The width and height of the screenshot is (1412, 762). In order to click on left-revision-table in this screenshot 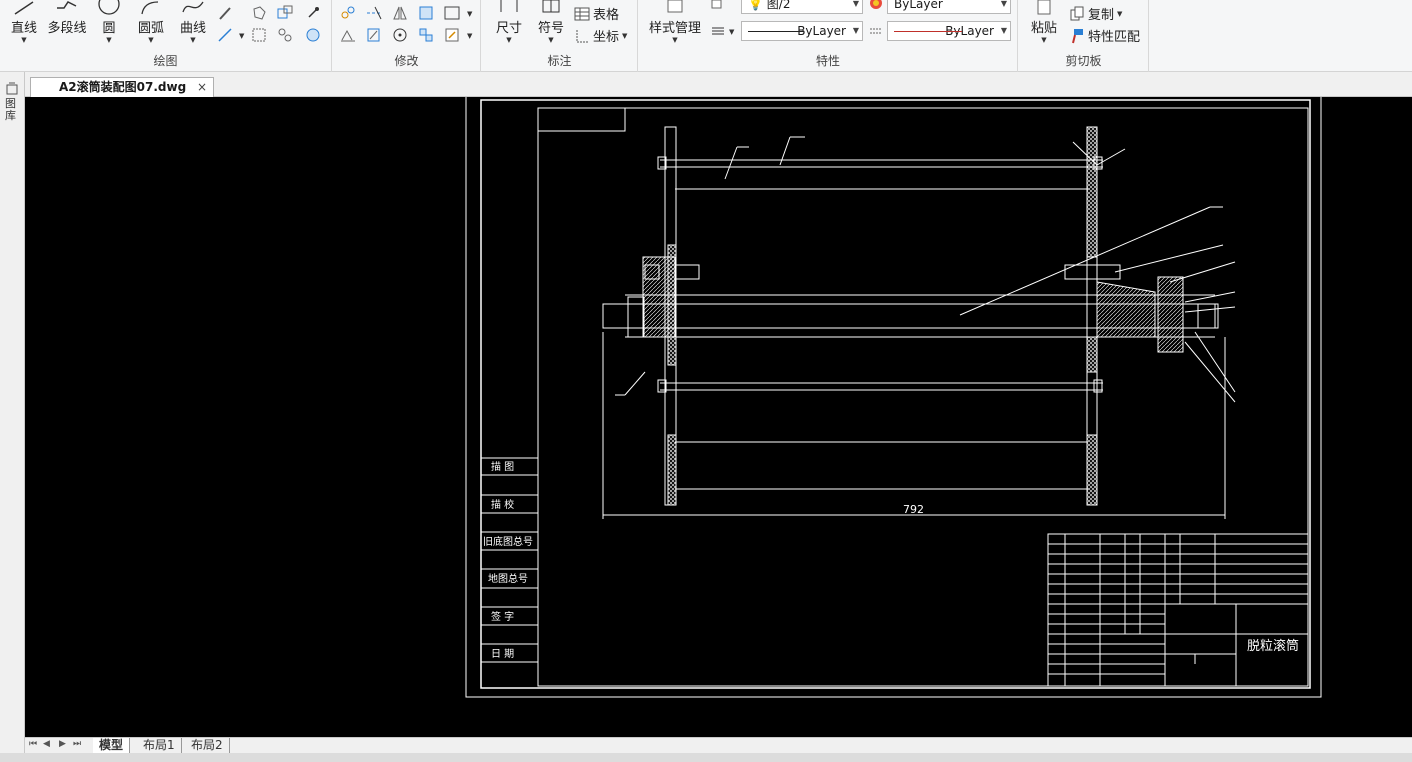, I will do `click(509, 560)`.